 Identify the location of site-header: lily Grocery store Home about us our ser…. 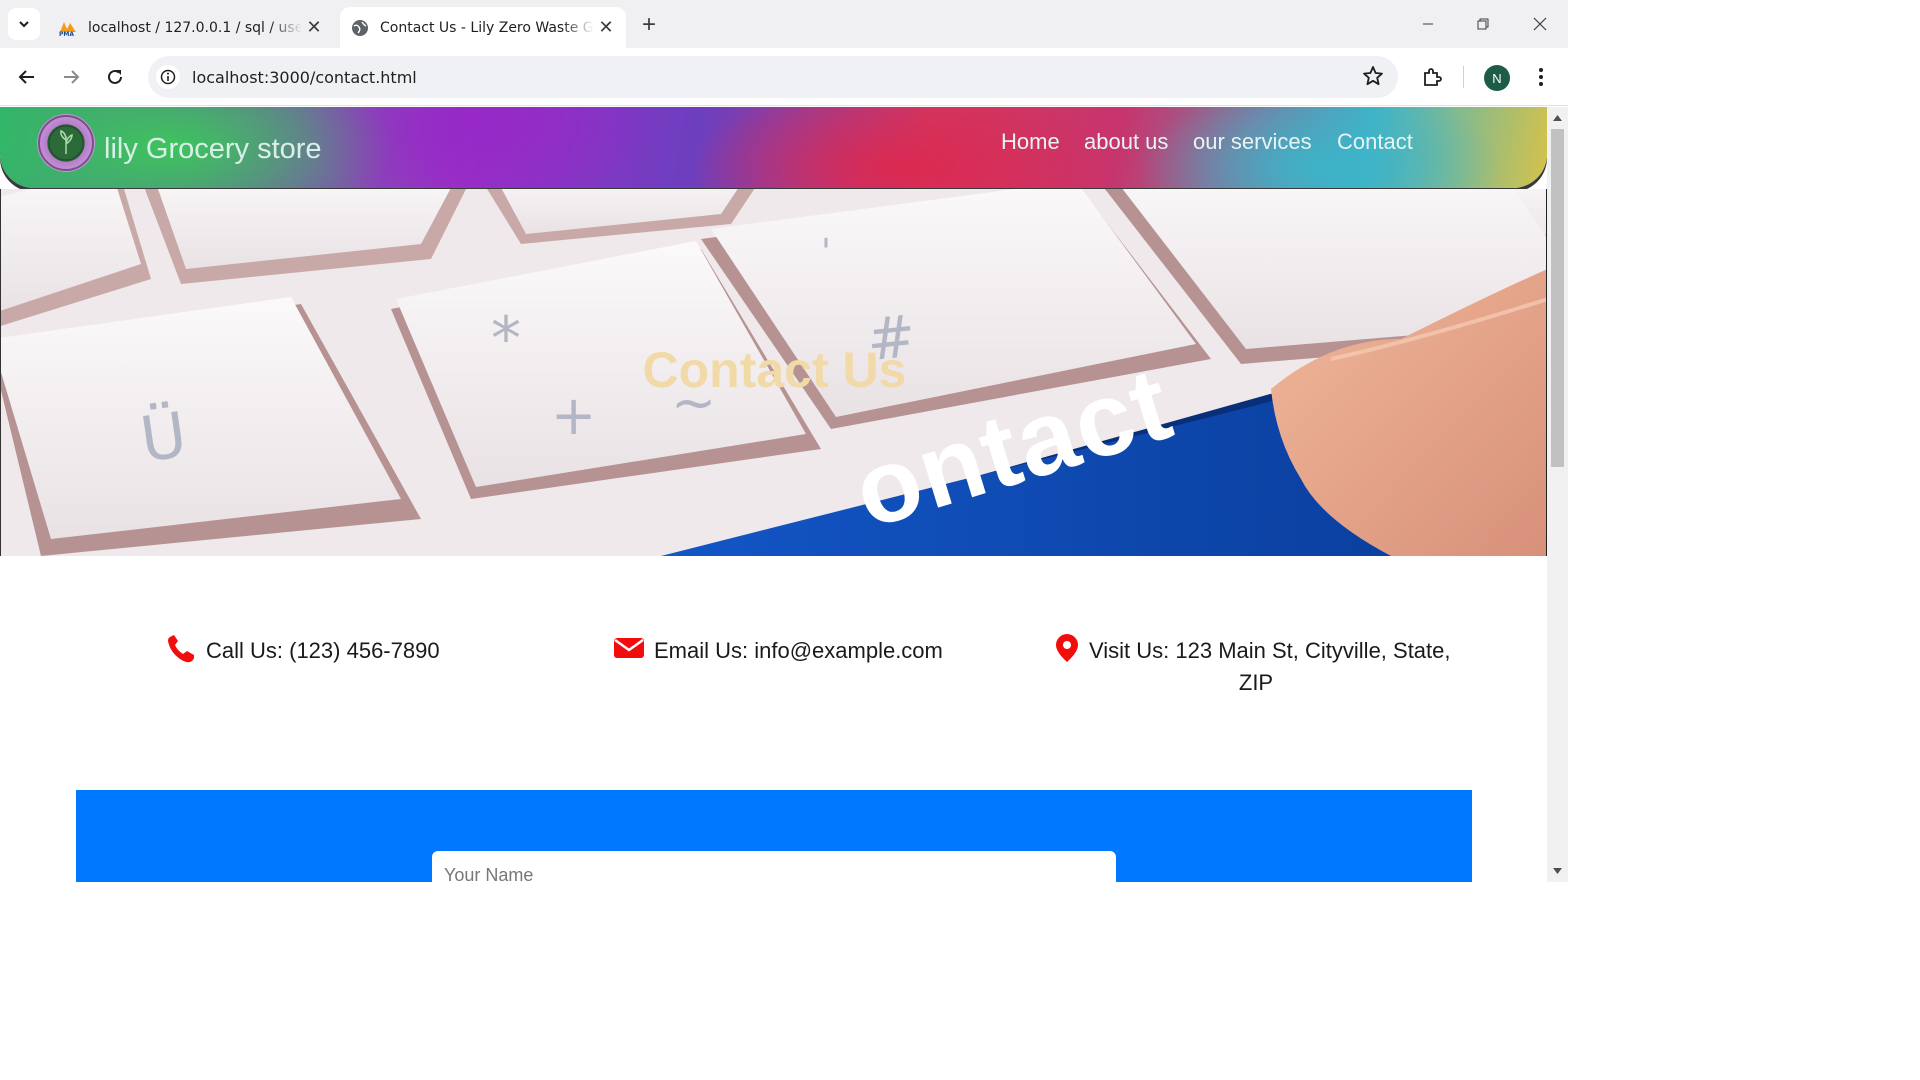
(773, 147).